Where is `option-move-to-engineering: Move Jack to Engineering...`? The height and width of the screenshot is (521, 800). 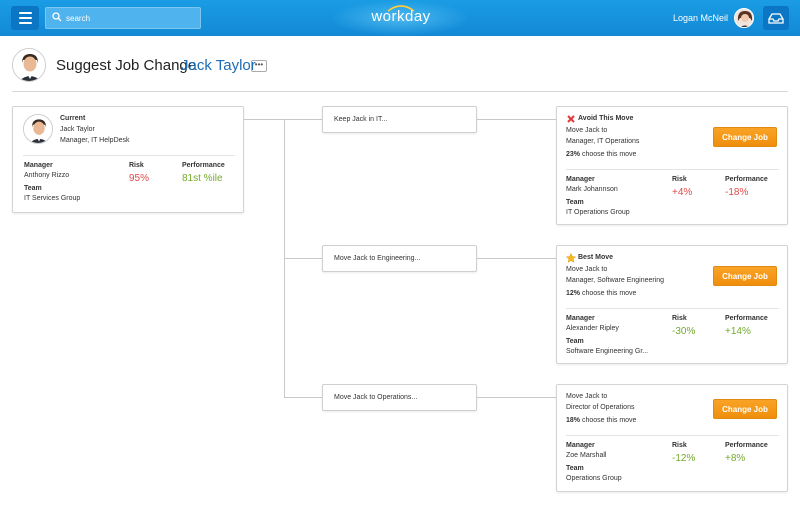 option-move-to-engineering: Move Jack to Engineering... is located at coordinates (399, 258).